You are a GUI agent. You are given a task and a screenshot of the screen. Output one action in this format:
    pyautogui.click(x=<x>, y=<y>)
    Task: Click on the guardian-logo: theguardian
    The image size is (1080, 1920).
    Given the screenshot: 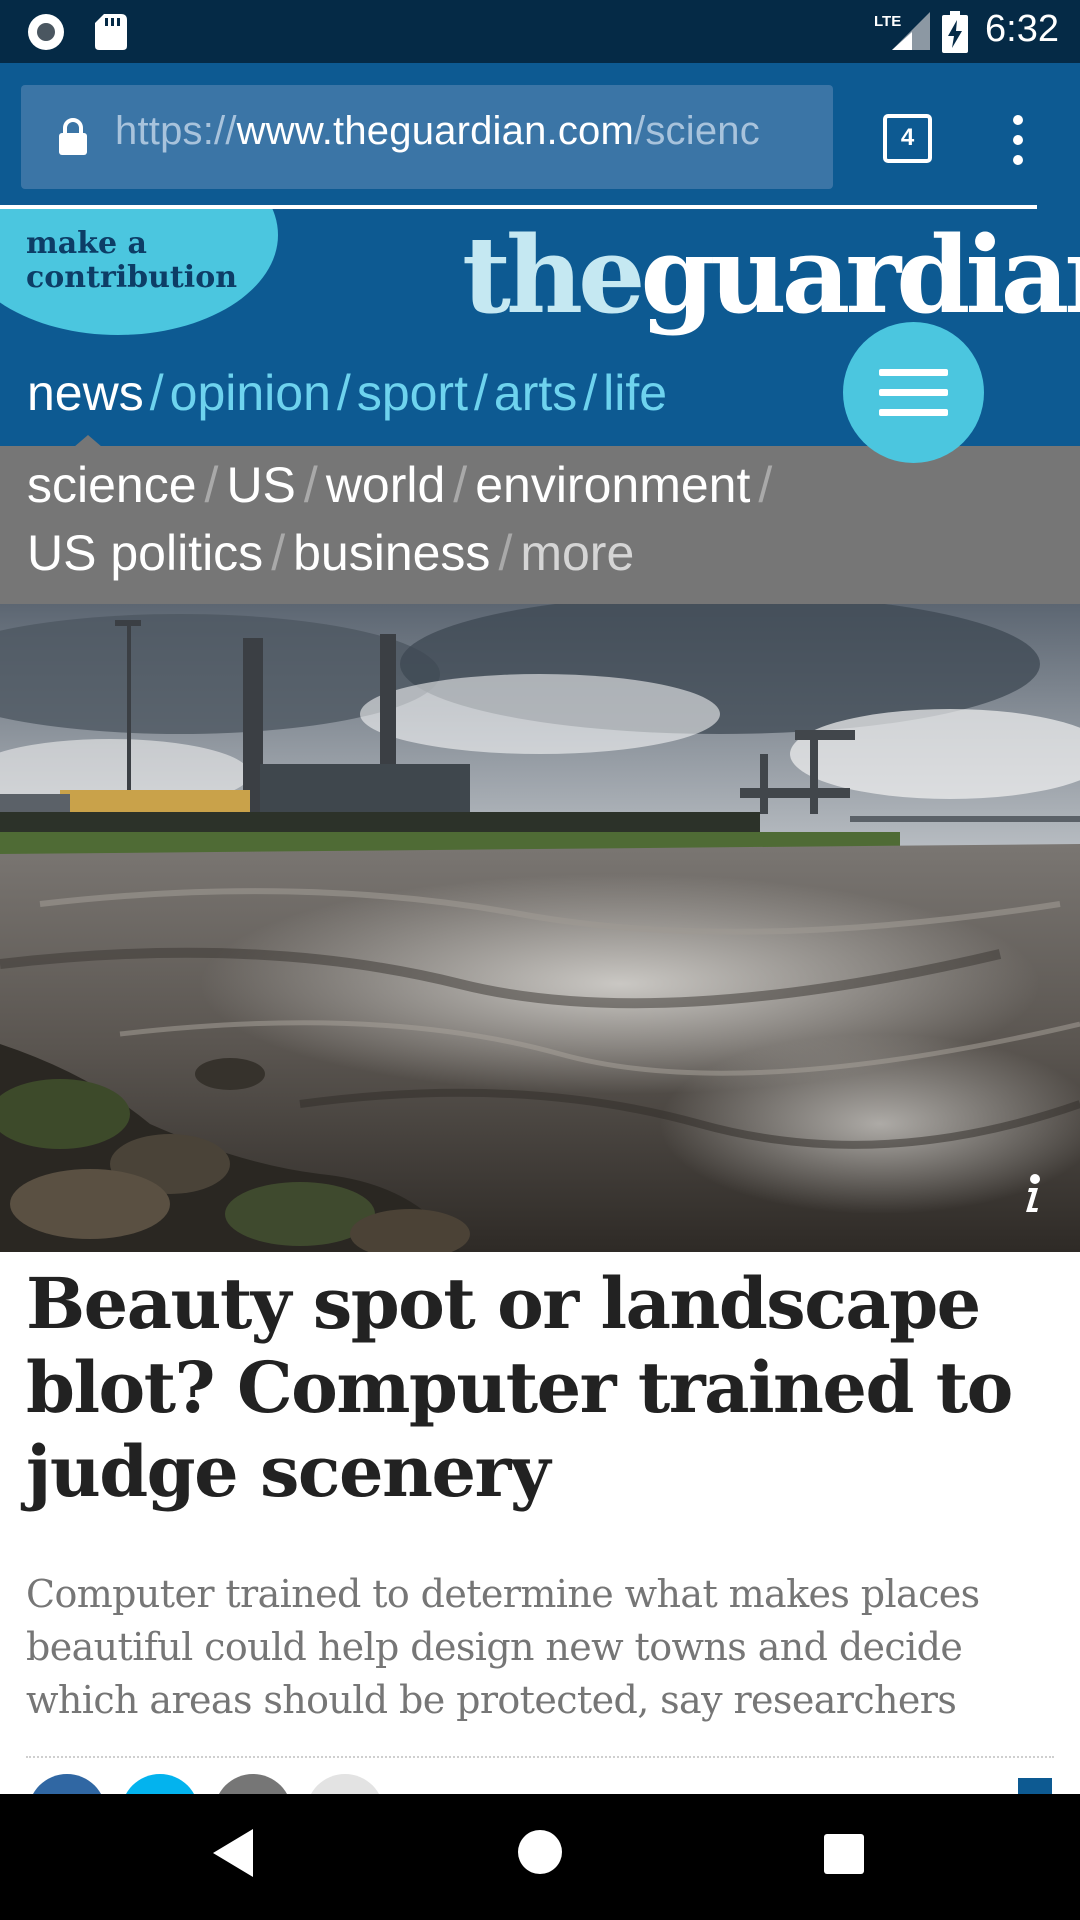 What is the action you would take?
    pyautogui.click(x=771, y=275)
    